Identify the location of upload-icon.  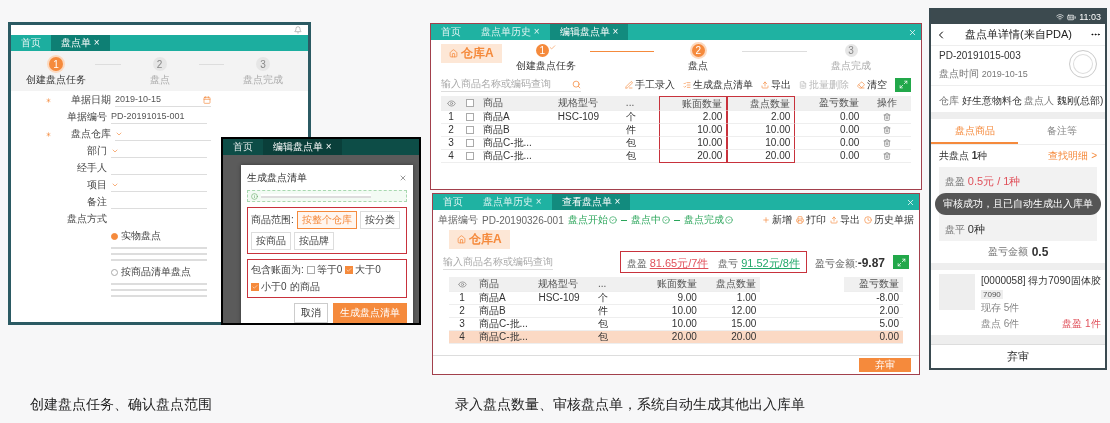
(834, 220).